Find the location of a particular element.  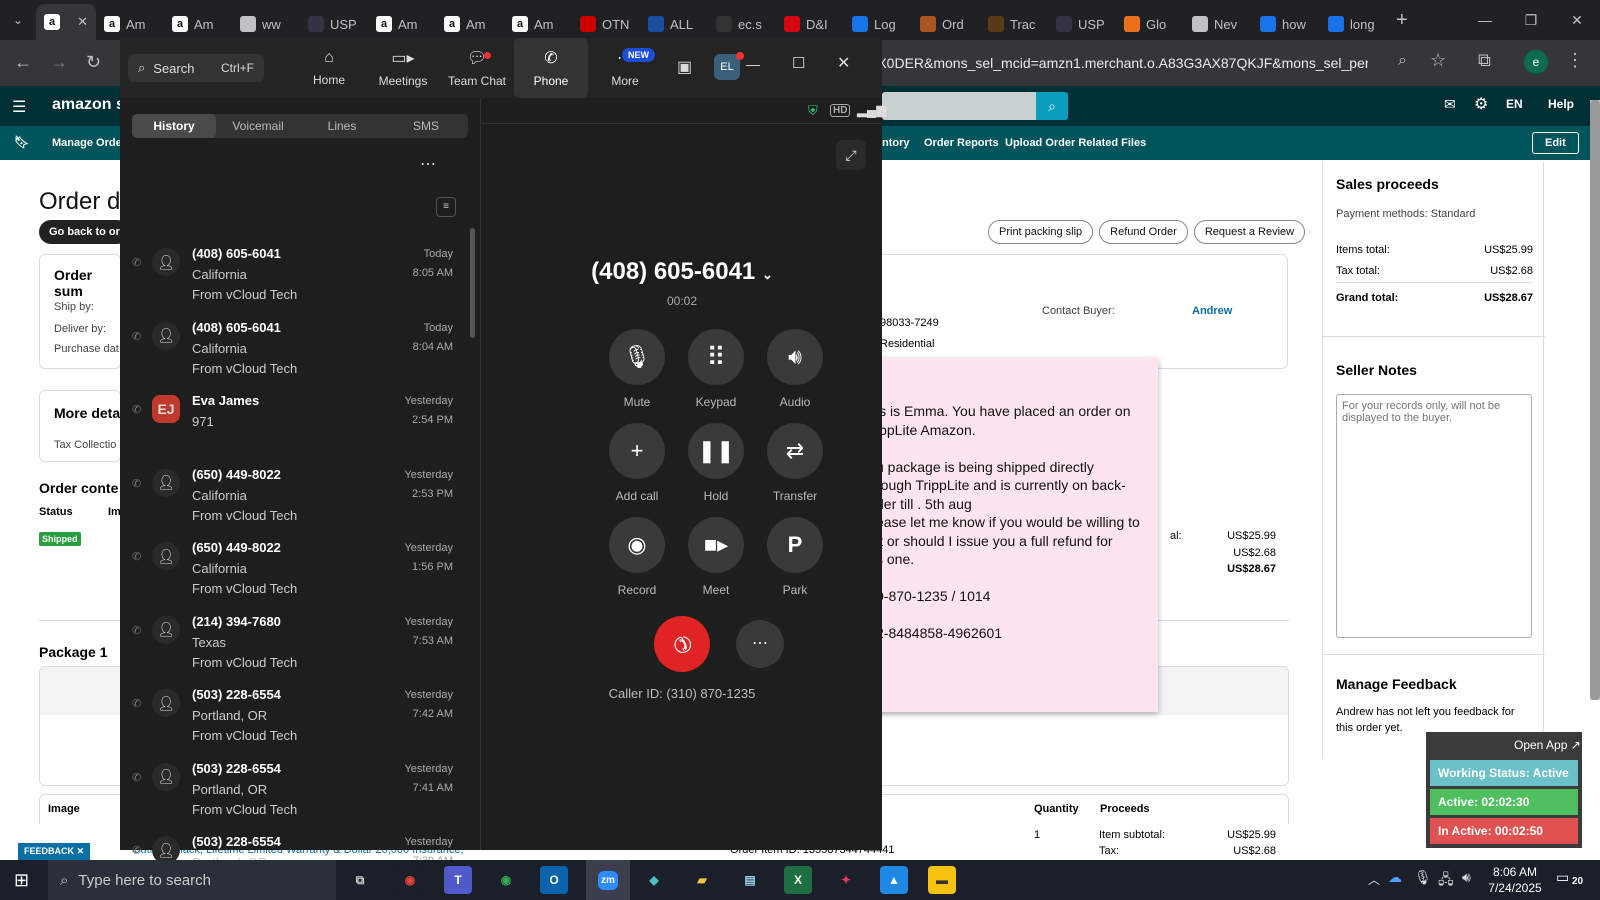

zoom-icon: ⌕ is located at coordinates (1402, 61).